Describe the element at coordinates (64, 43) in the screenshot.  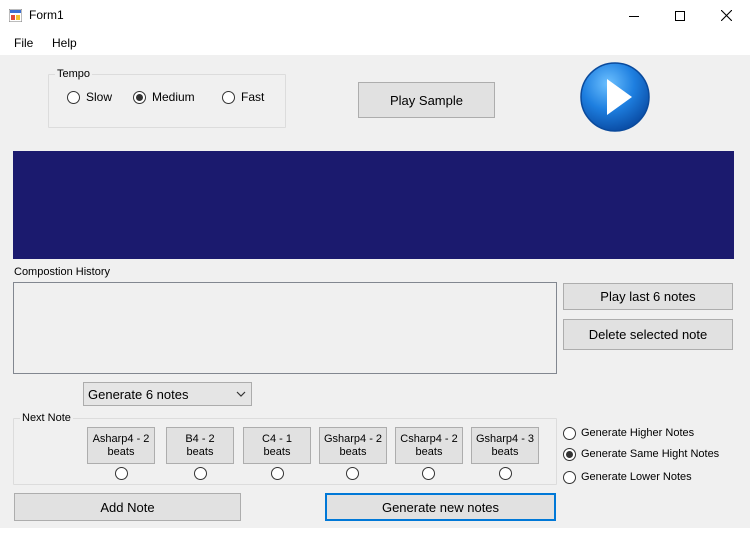
I see `menu-help: Help` at that location.